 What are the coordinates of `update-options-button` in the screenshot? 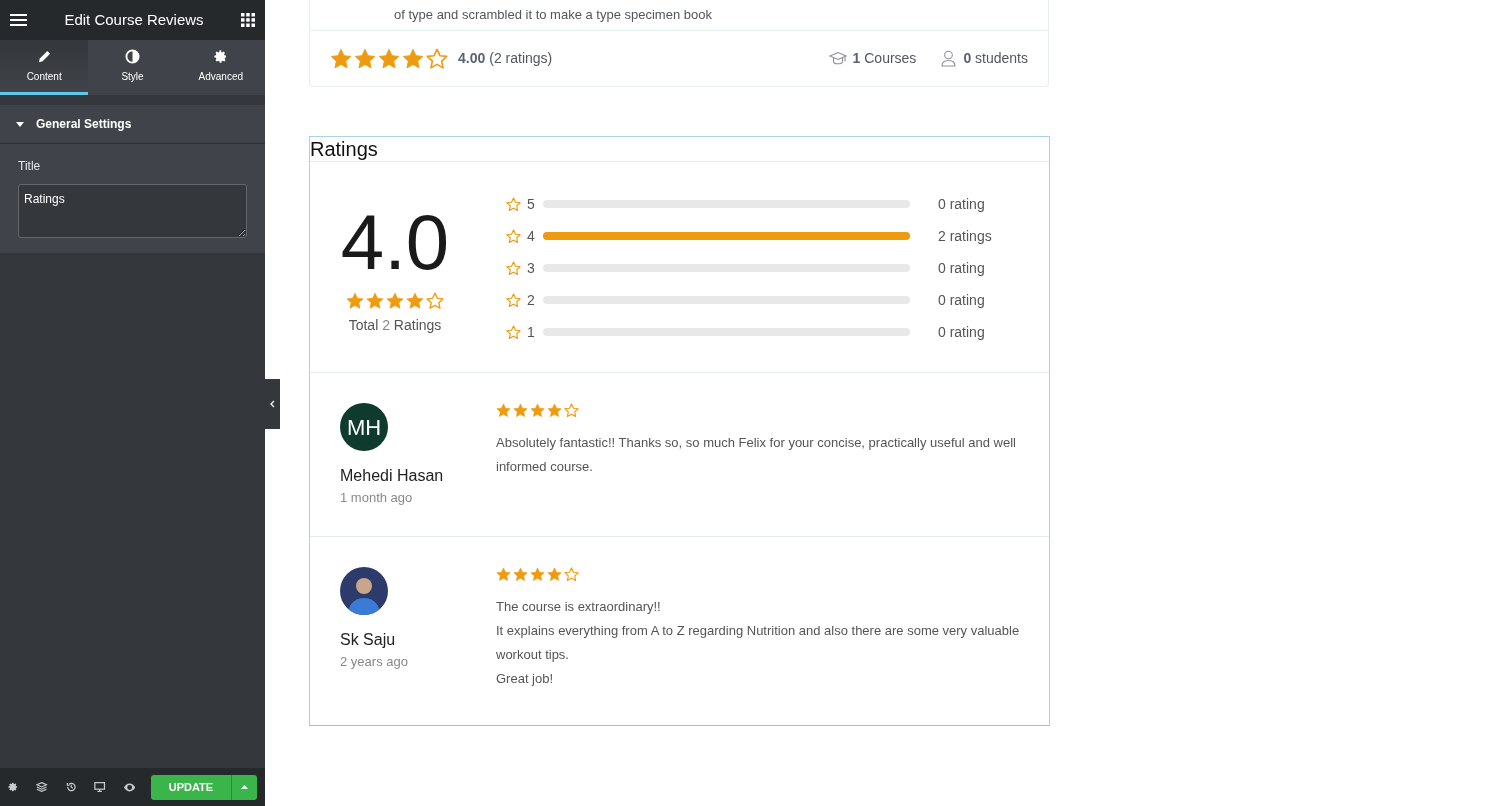 It's located at (243, 787).